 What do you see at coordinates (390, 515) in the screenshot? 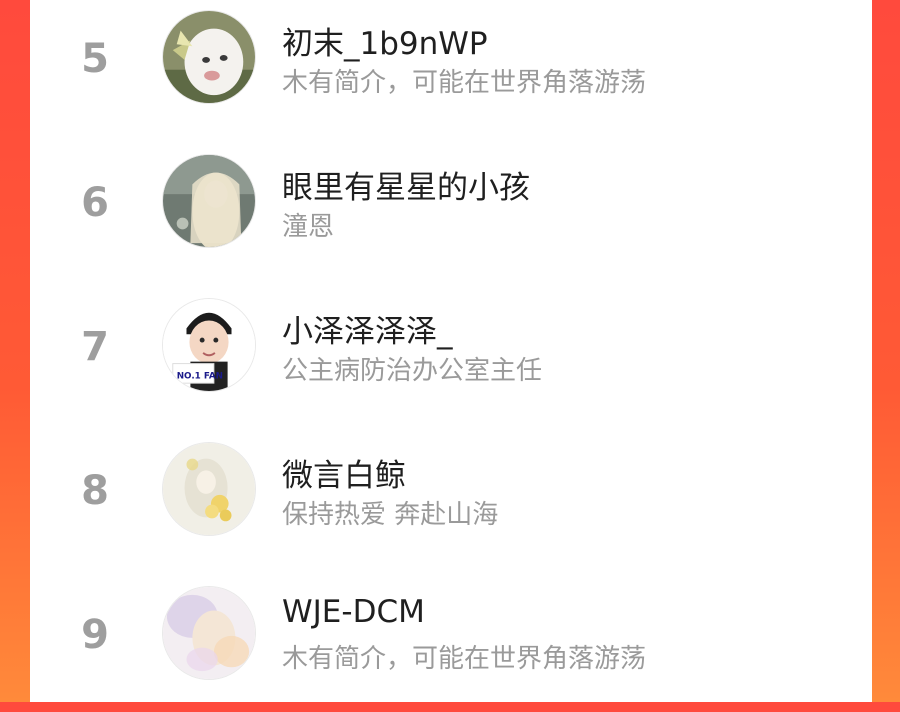
I see `user-bio: 保持热爱 奔赴山海` at bounding box center [390, 515].